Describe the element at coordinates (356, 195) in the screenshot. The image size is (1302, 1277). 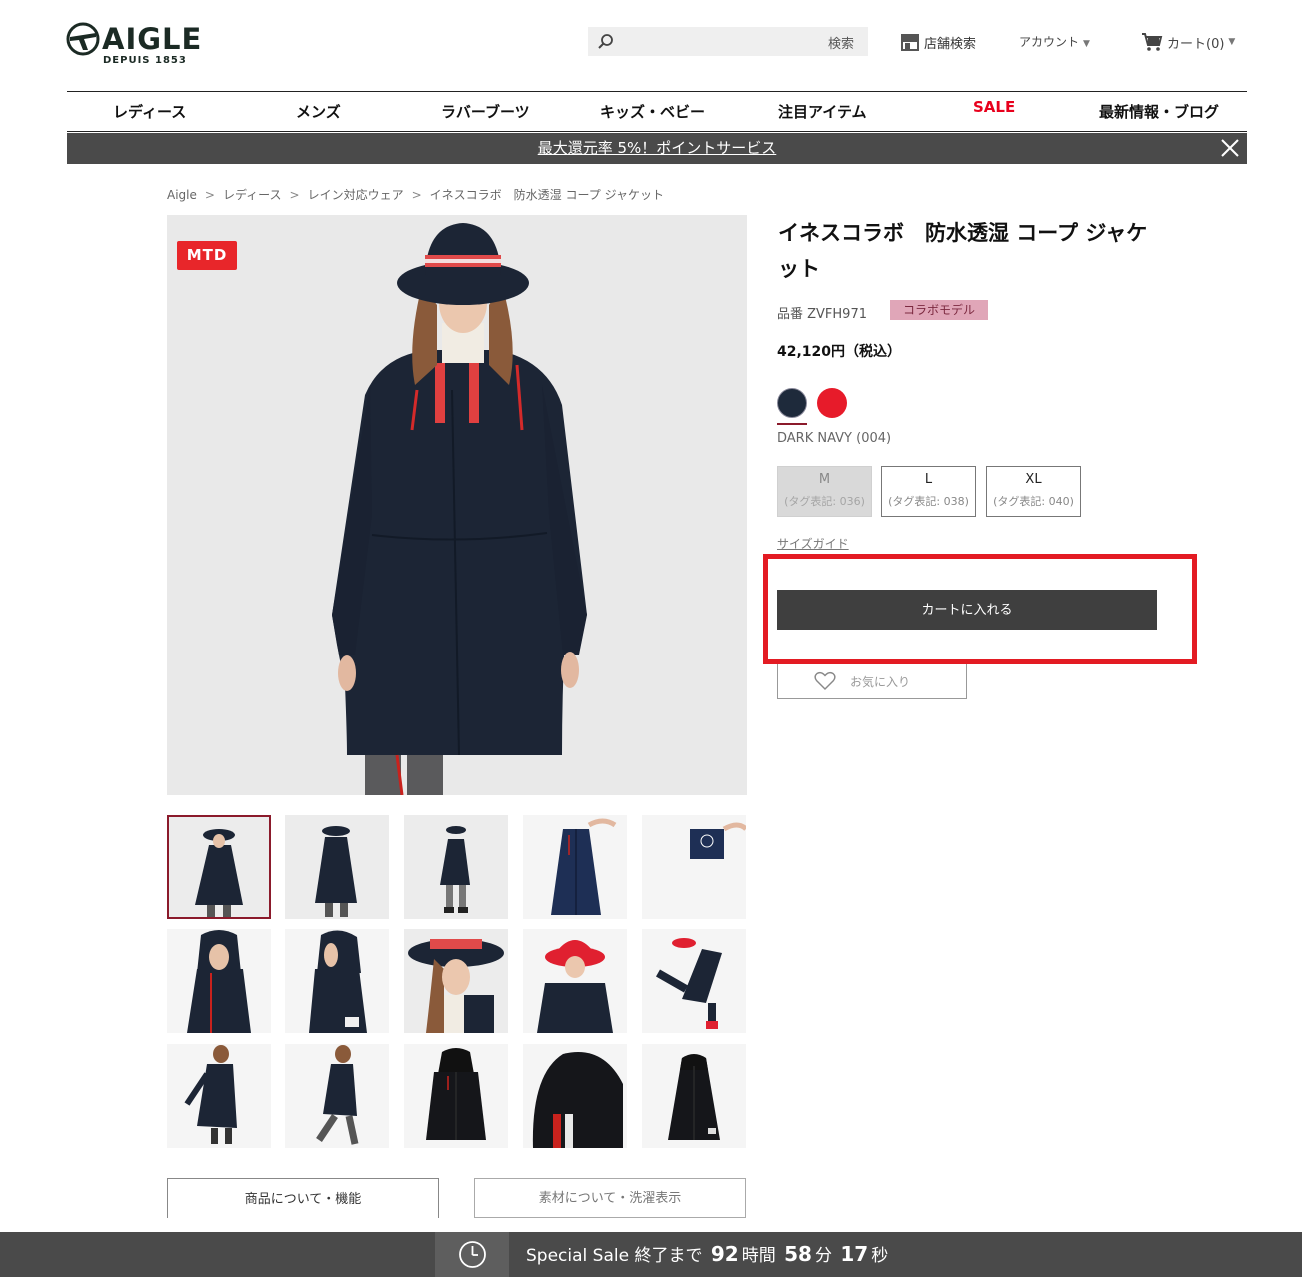
I see `breadcrumb-item: レイン対応ウェア` at that location.